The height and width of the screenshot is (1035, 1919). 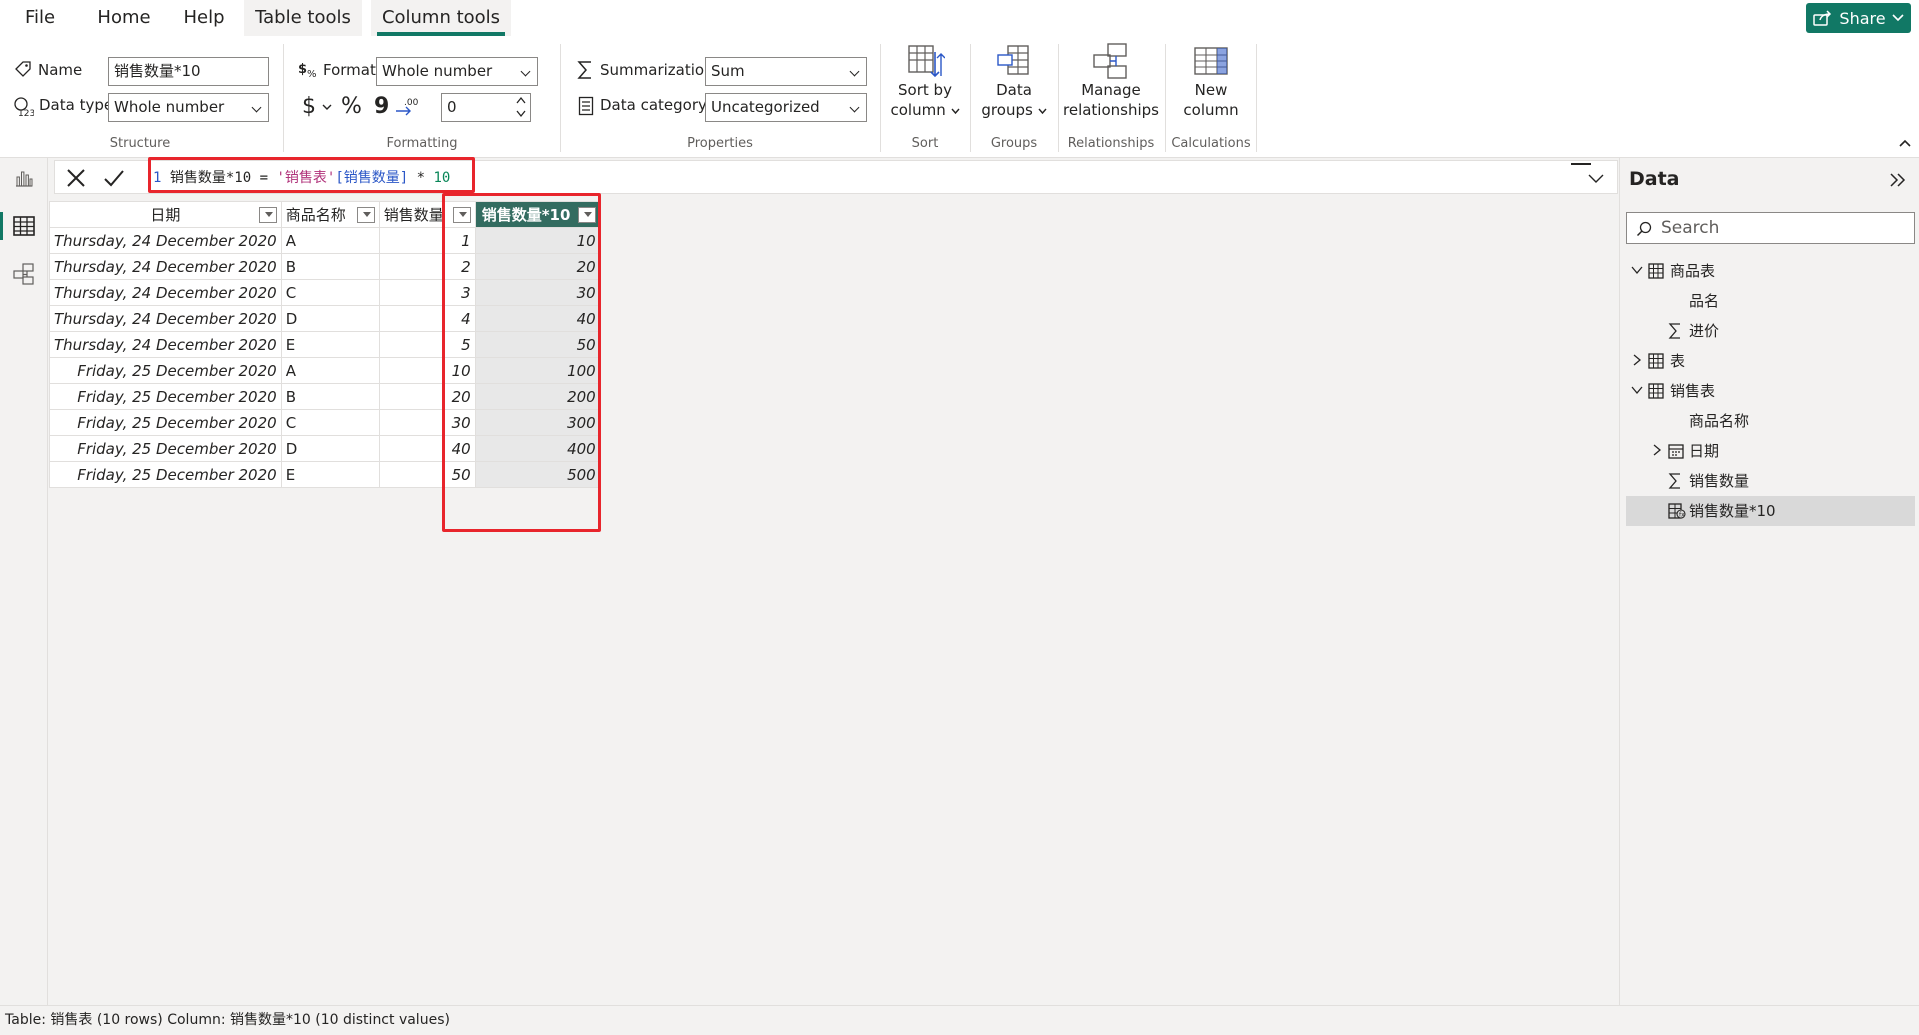 What do you see at coordinates (1770, 361) in the screenshot?
I see `tree-item-table-biao: 表` at bounding box center [1770, 361].